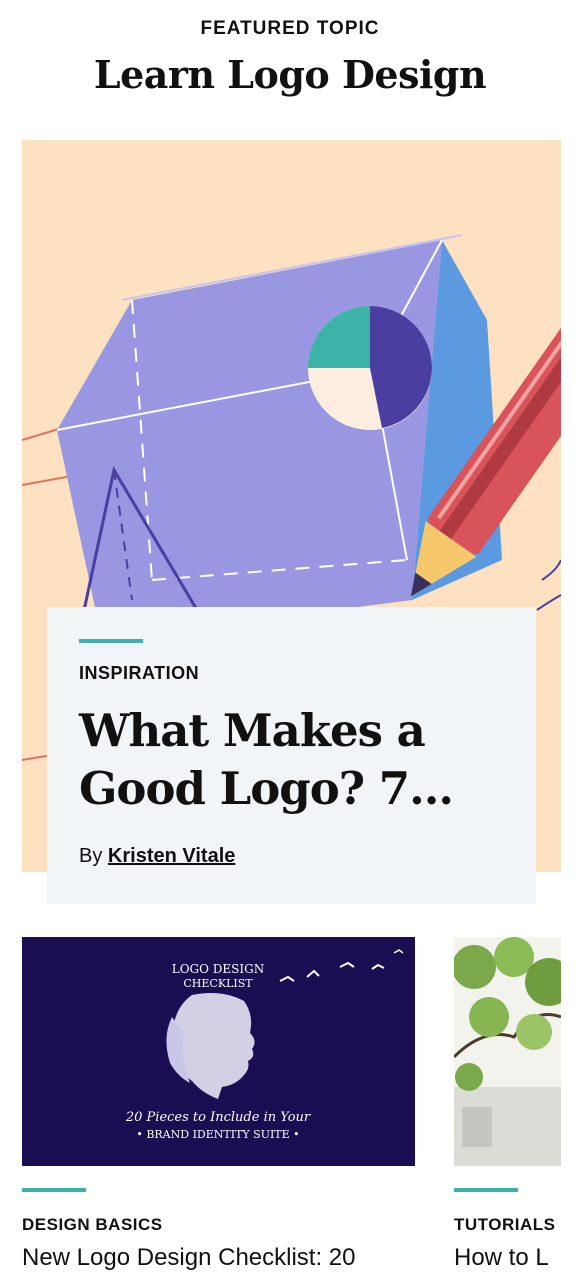  What do you see at coordinates (217, 1134) in the screenshot?
I see `thumb-line4: • BRAND IDENTITY SUITE •` at bounding box center [217, 1134].